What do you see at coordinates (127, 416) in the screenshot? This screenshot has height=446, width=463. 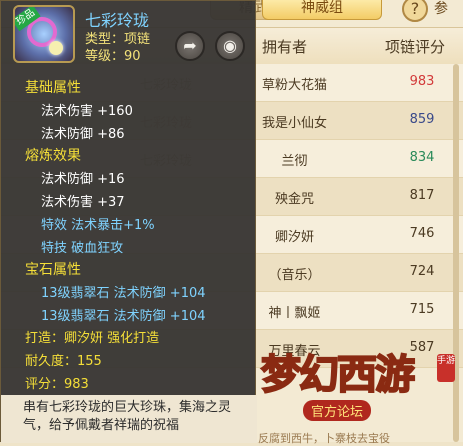 I see `item-description: 串有七彩玲珑的巨大珍珠，集海之灵气，给予佩戴者祥瑞的祝福` at bounding box center [127, 416].